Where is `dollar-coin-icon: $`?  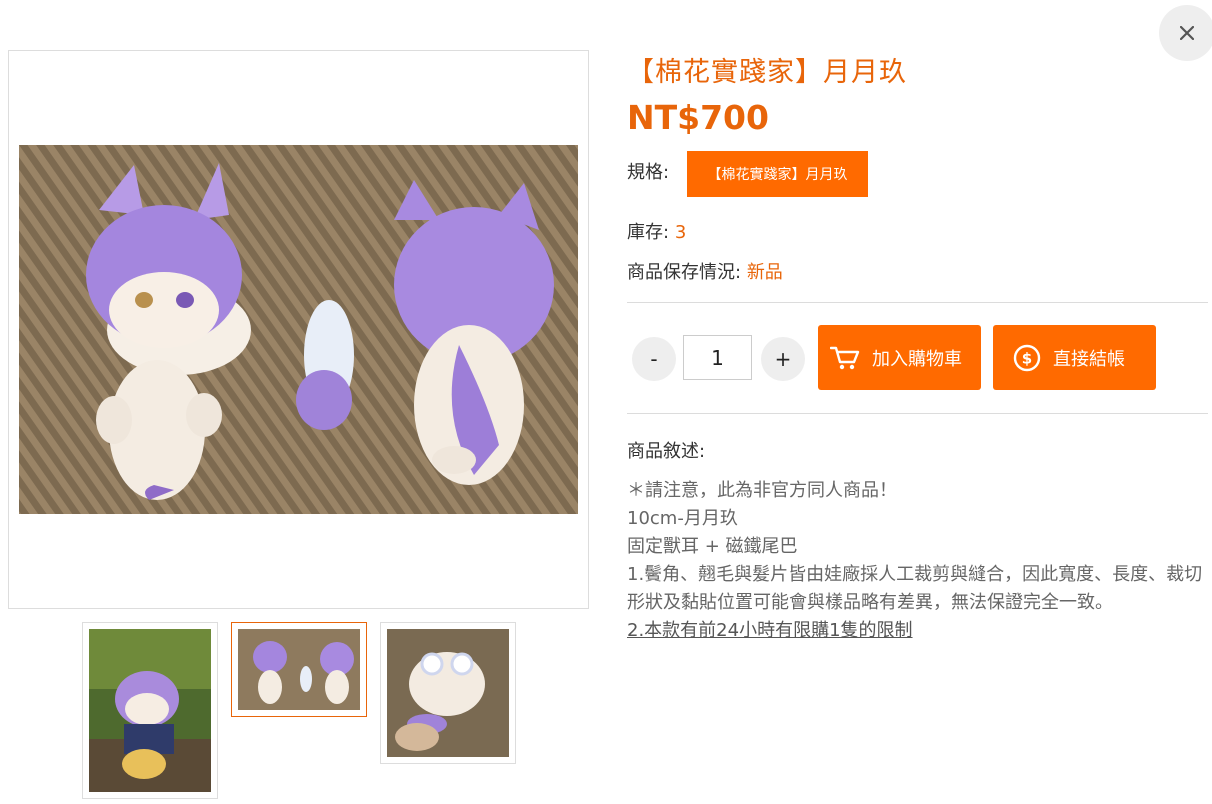 dollar-coin-icon: $ is located at coordinates (1027, 357).